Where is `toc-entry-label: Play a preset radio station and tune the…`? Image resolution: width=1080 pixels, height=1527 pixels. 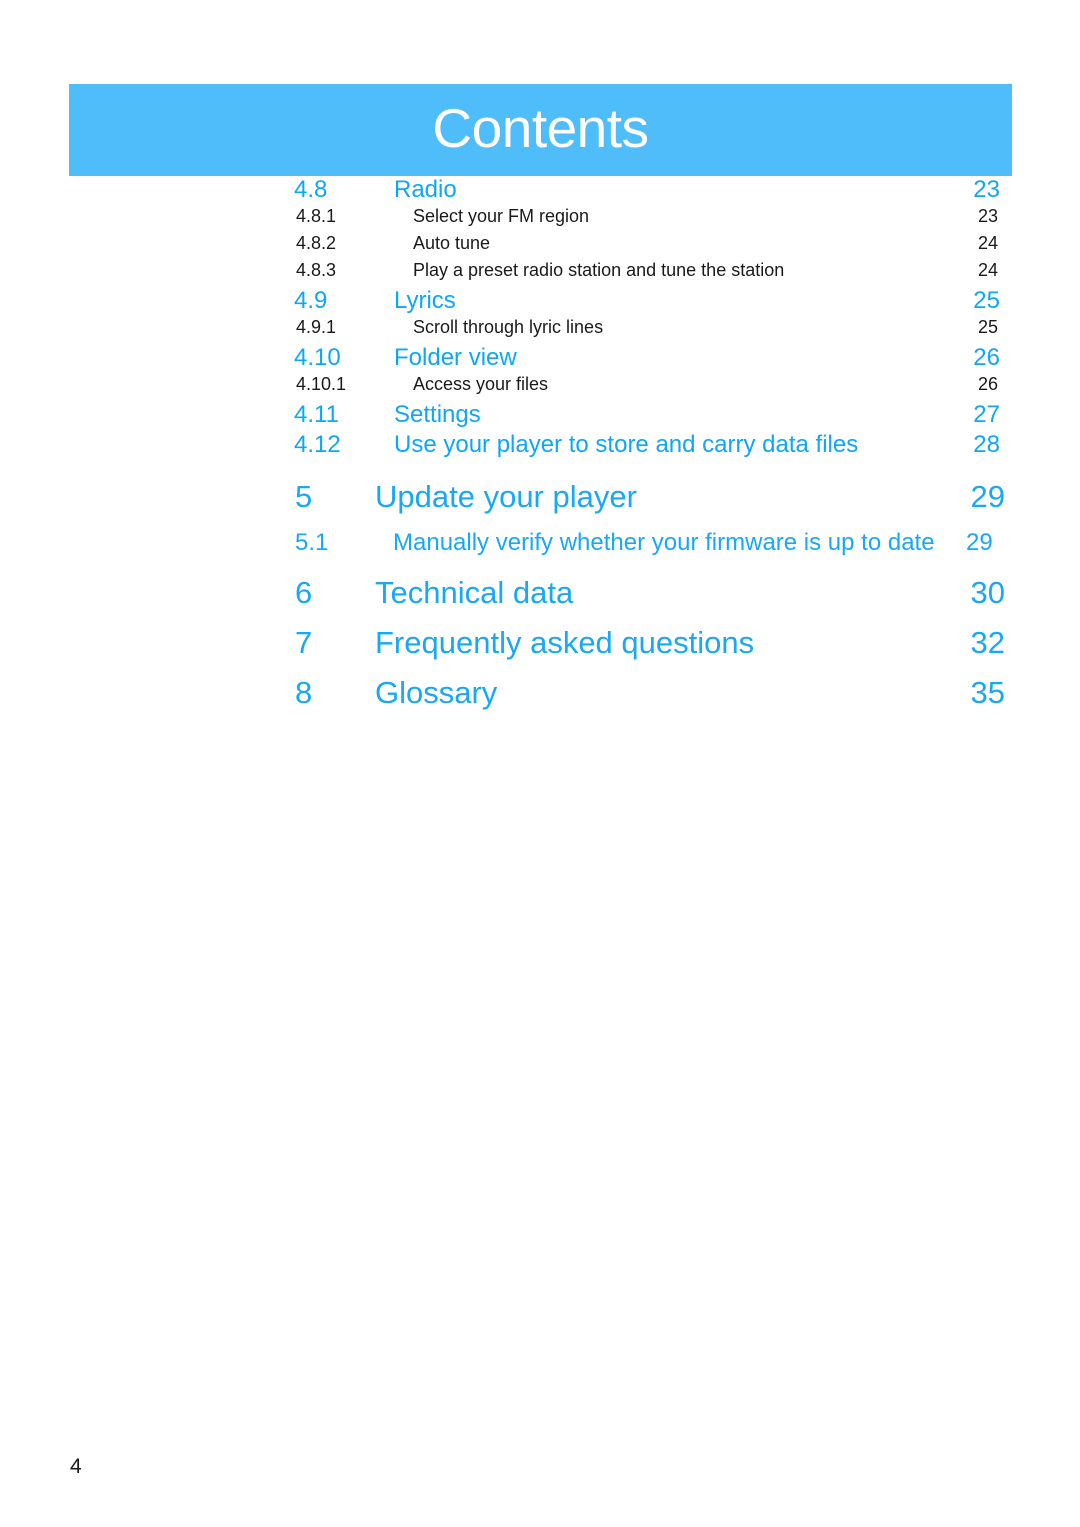 toc-entry-label: Play a preset radio station and tune the… is located at coordinates (599, 270).